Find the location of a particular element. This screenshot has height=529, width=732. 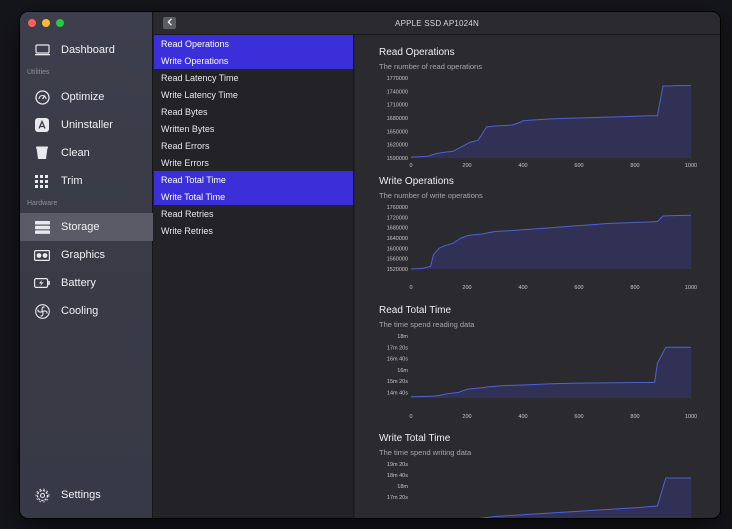

chart-write-total-time-plot: 19m 20s 18m 40s 18m 17m 20s is located at coordinates (539, 490).